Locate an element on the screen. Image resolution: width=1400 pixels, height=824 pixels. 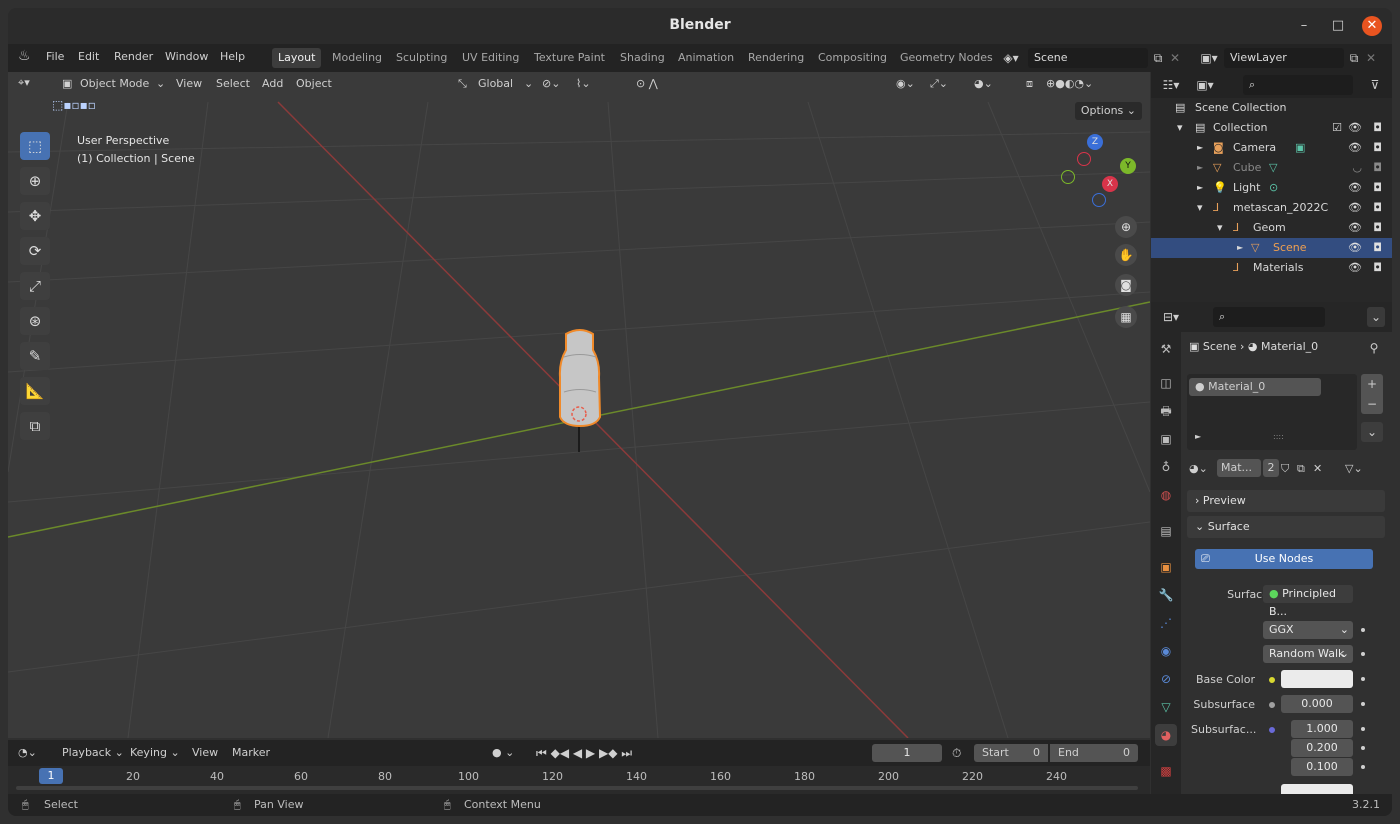
preview-panel-header: › Preview is located at coordinates (1286, 501).